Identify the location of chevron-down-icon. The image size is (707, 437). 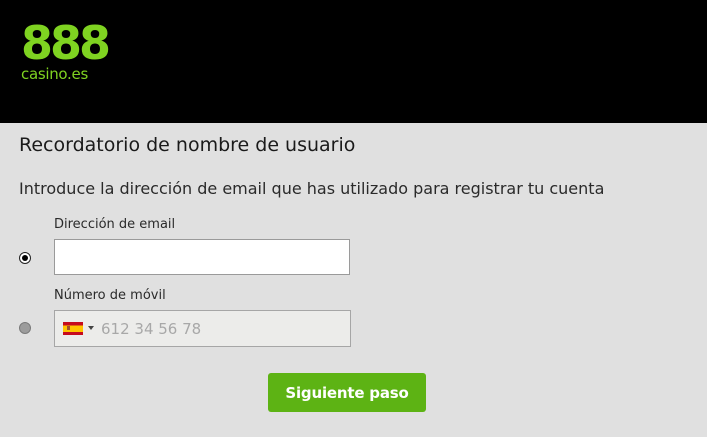
(91, 328).